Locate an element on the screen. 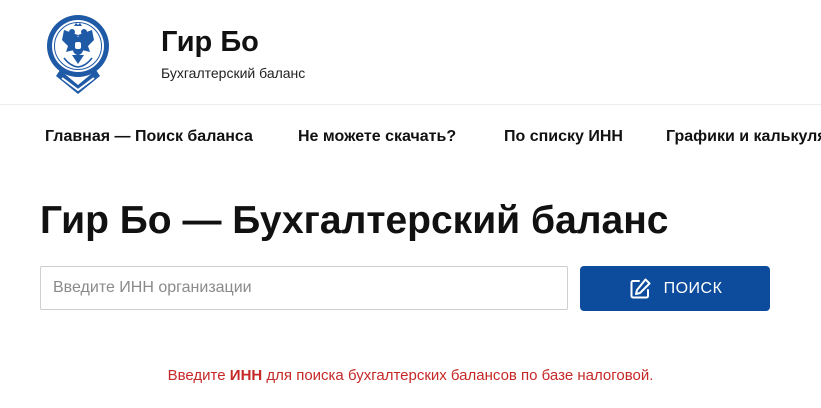  edit-icon is located at coordinates (640, 289).